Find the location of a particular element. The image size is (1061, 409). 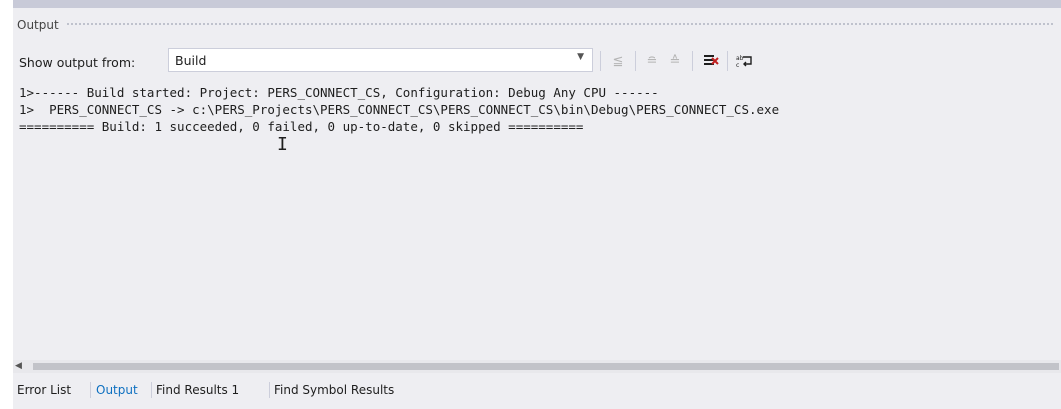

svg-text: c is located at coordinates (737, 65).